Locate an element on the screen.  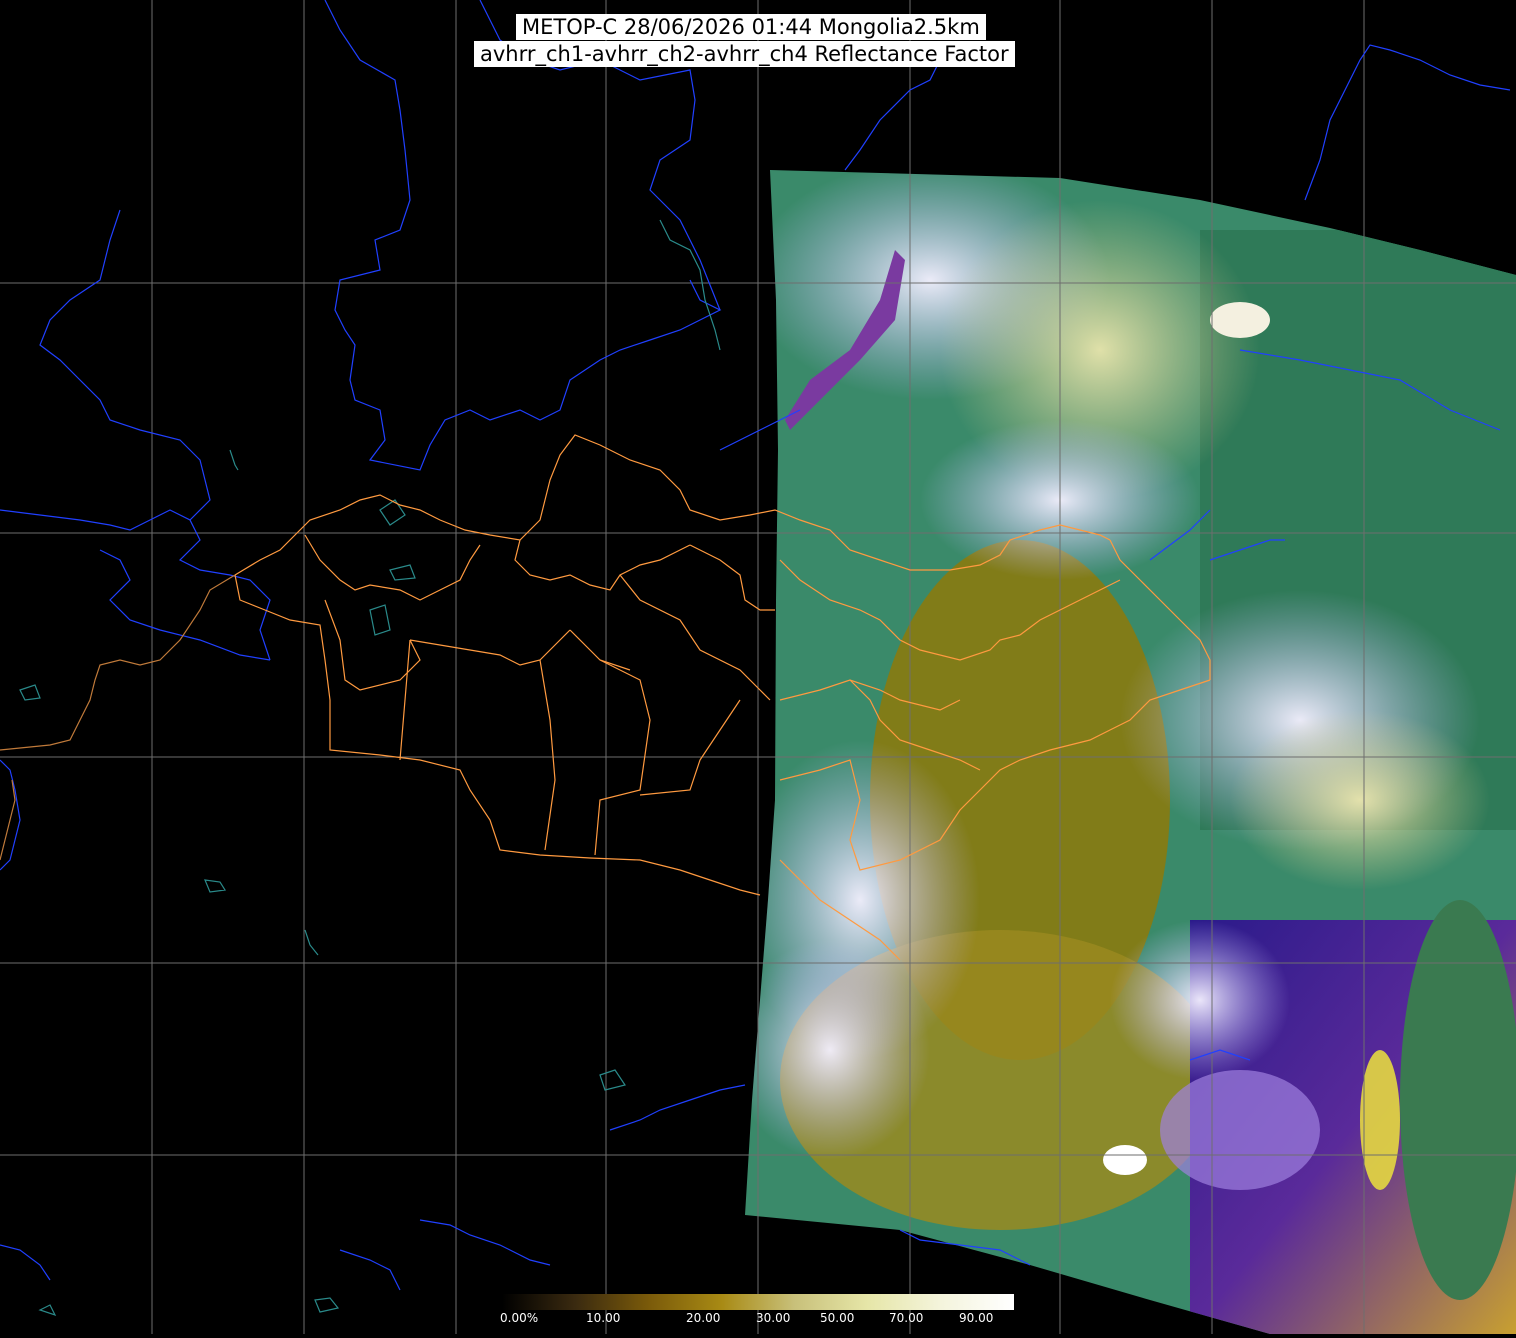
colorbar-label: 20.00 is located at coordinates (703, 1318).